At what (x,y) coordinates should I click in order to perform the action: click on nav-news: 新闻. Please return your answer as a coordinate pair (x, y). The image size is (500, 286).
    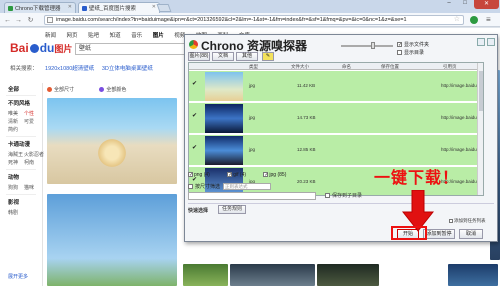
    Looking at the image, I should click on (50, 36).